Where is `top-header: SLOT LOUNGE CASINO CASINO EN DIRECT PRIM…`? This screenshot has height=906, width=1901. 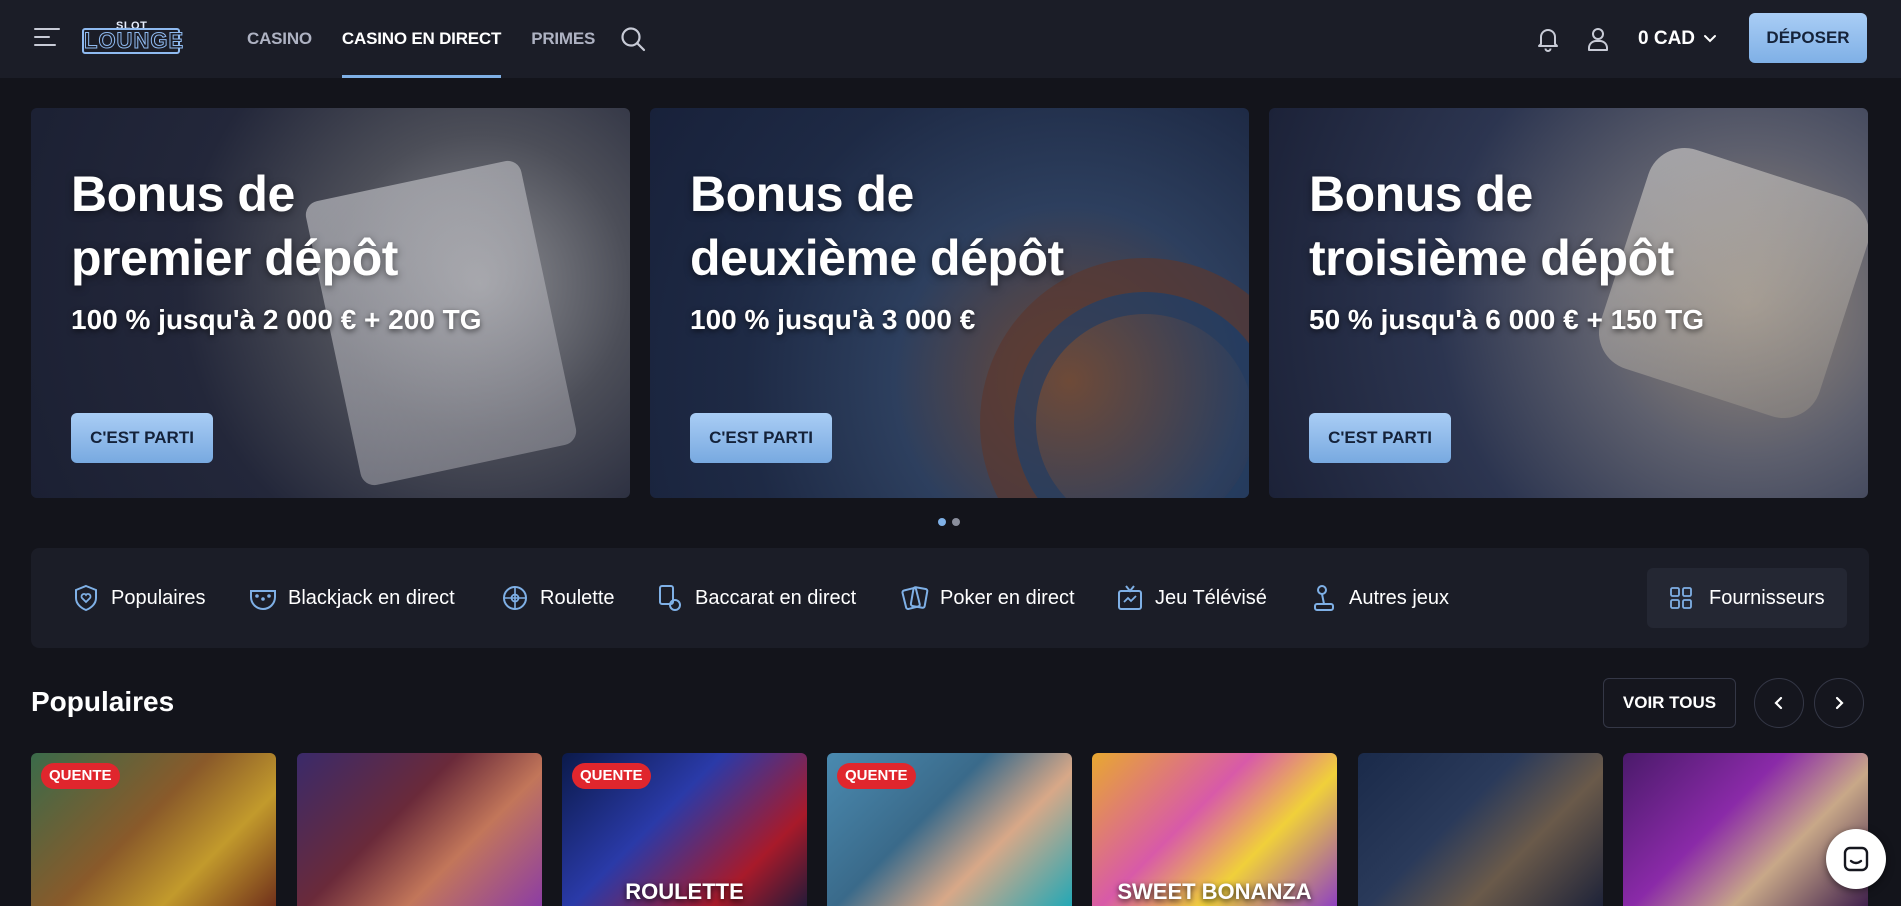
top-header: SLOT LOUNGE CASINO CASINO EN DIRECT PRIM… is located at coordinates (950, 39).